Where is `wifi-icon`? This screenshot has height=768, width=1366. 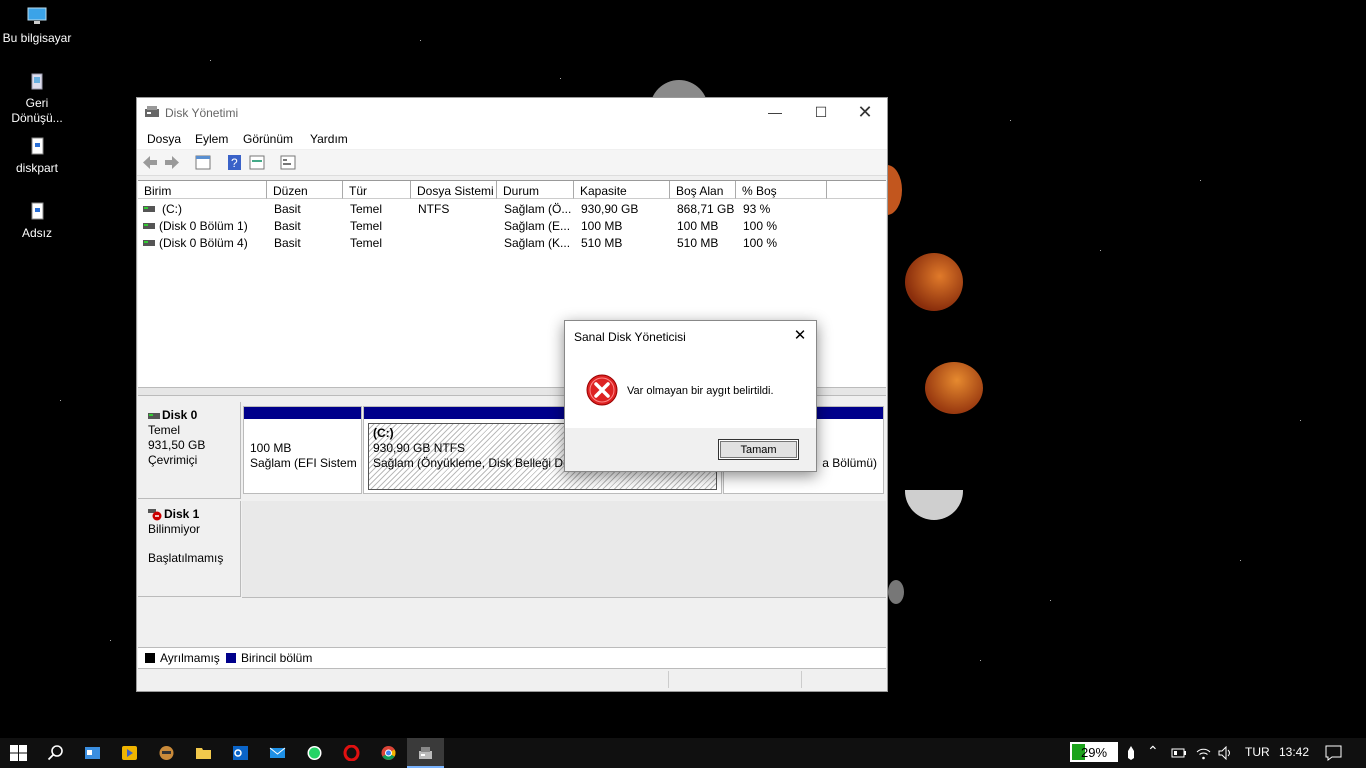
wifi-icon is located at coordinates (1203, 753).